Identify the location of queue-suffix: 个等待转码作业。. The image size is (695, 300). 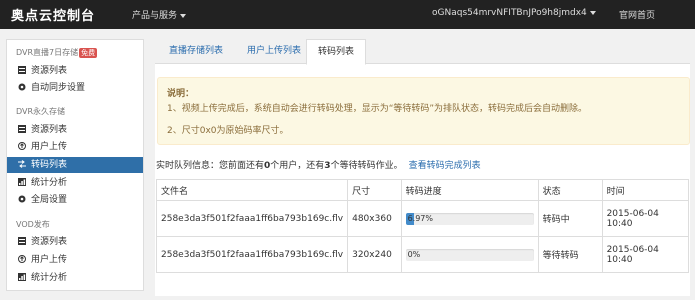
(366, 166).